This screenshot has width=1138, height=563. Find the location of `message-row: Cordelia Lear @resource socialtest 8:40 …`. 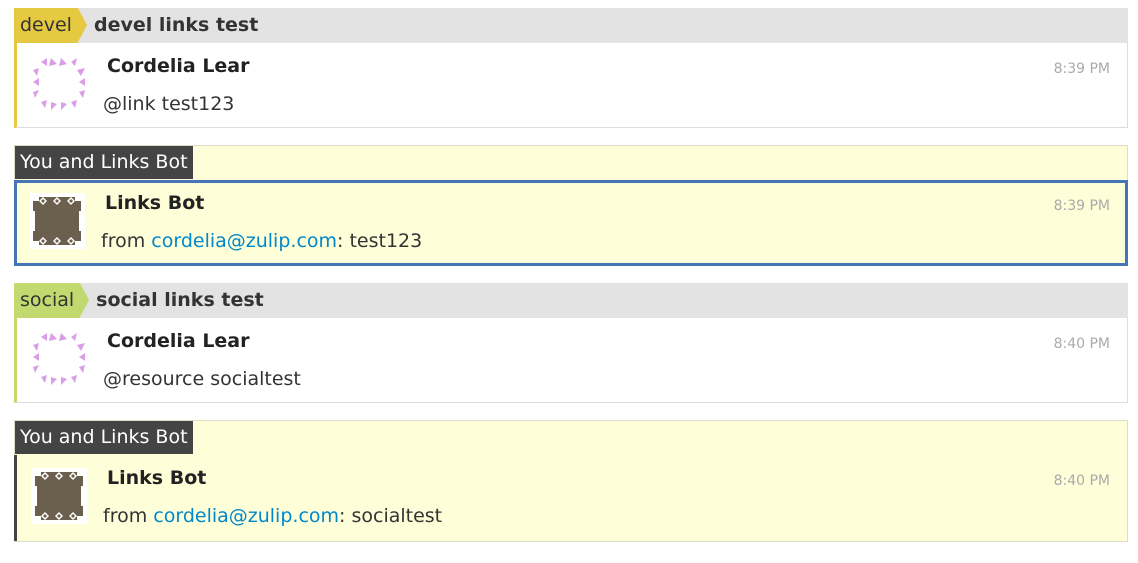

message-row: Cordelia Lear @resource socialtest 8:40 … is located at coordinates (571, 360).